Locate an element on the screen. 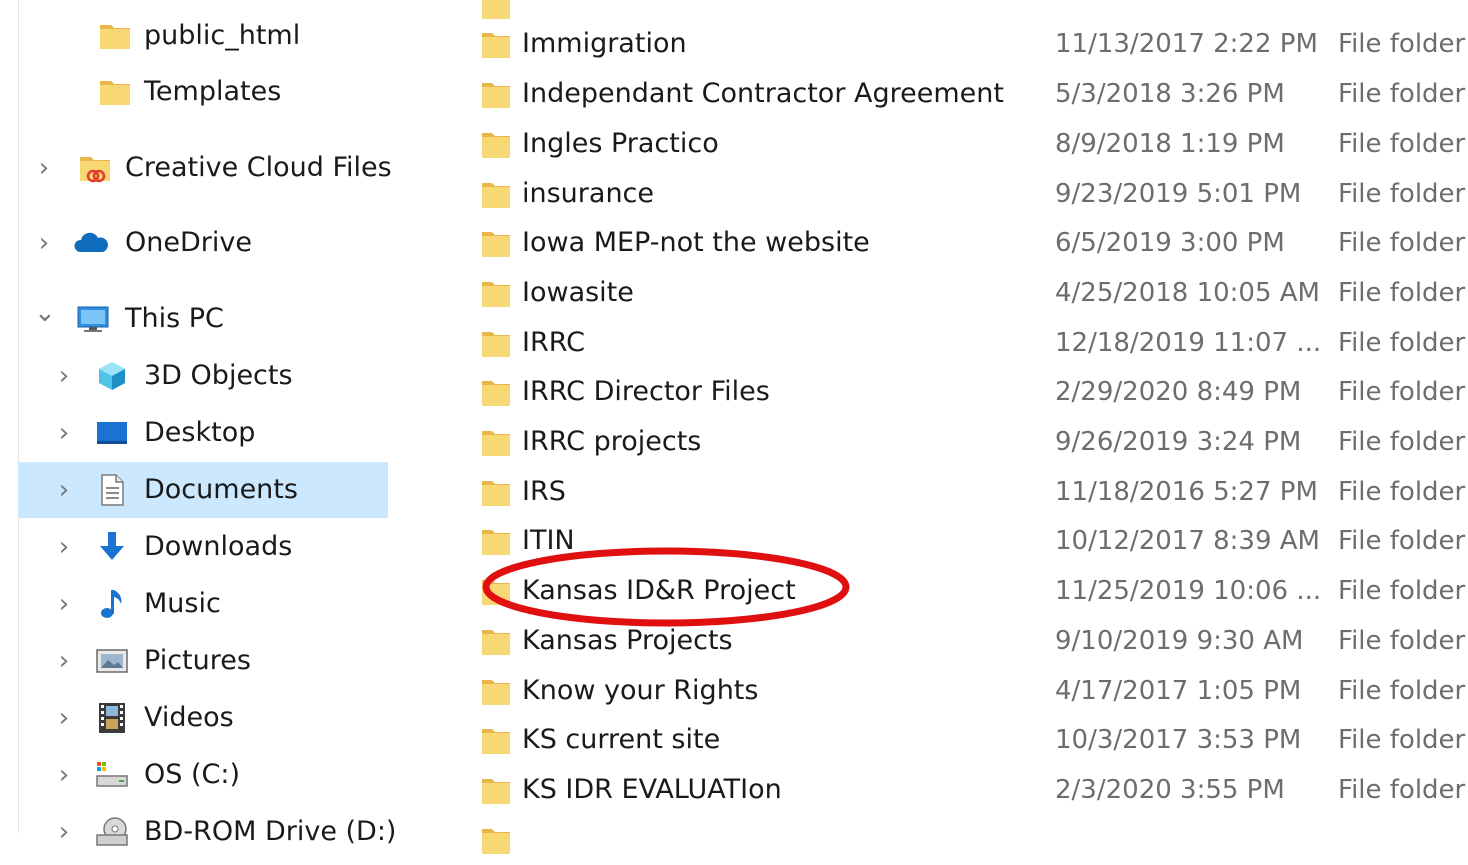 This screenshot has height=865, width=1468. pictures-icon is located at coordinates (112, 661).